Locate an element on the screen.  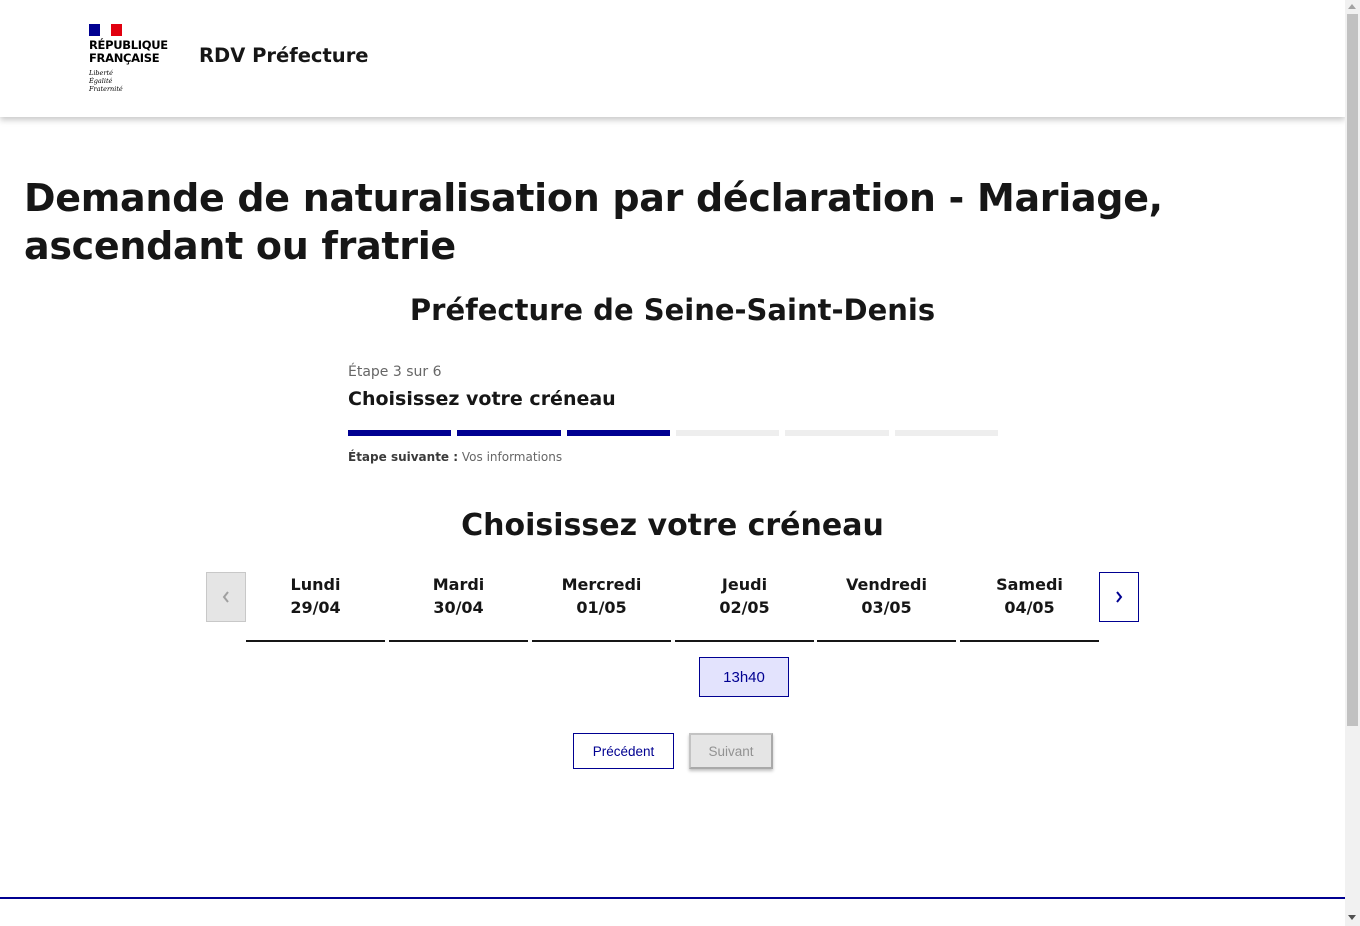
scroll-down-arrow-icon is located at coordinates (1352, 917).